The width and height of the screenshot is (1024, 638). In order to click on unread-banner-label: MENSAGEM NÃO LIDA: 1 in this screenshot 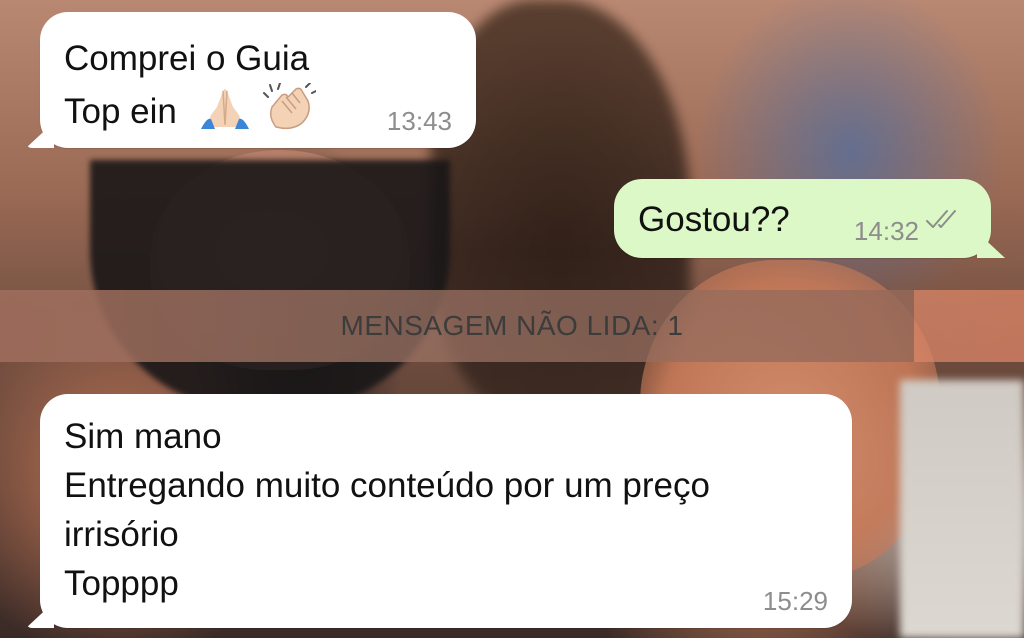, I will do `click(512, 325)`.